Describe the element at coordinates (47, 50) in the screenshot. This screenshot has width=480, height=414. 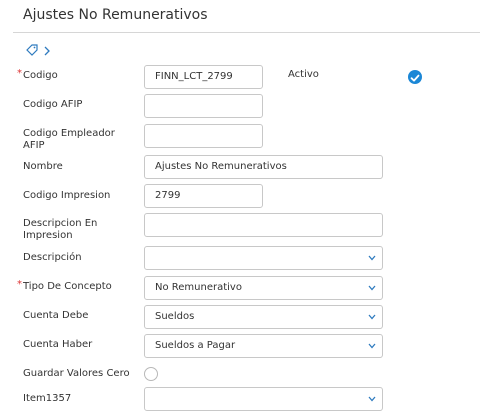
I see `chevron-right-icon` at that location.